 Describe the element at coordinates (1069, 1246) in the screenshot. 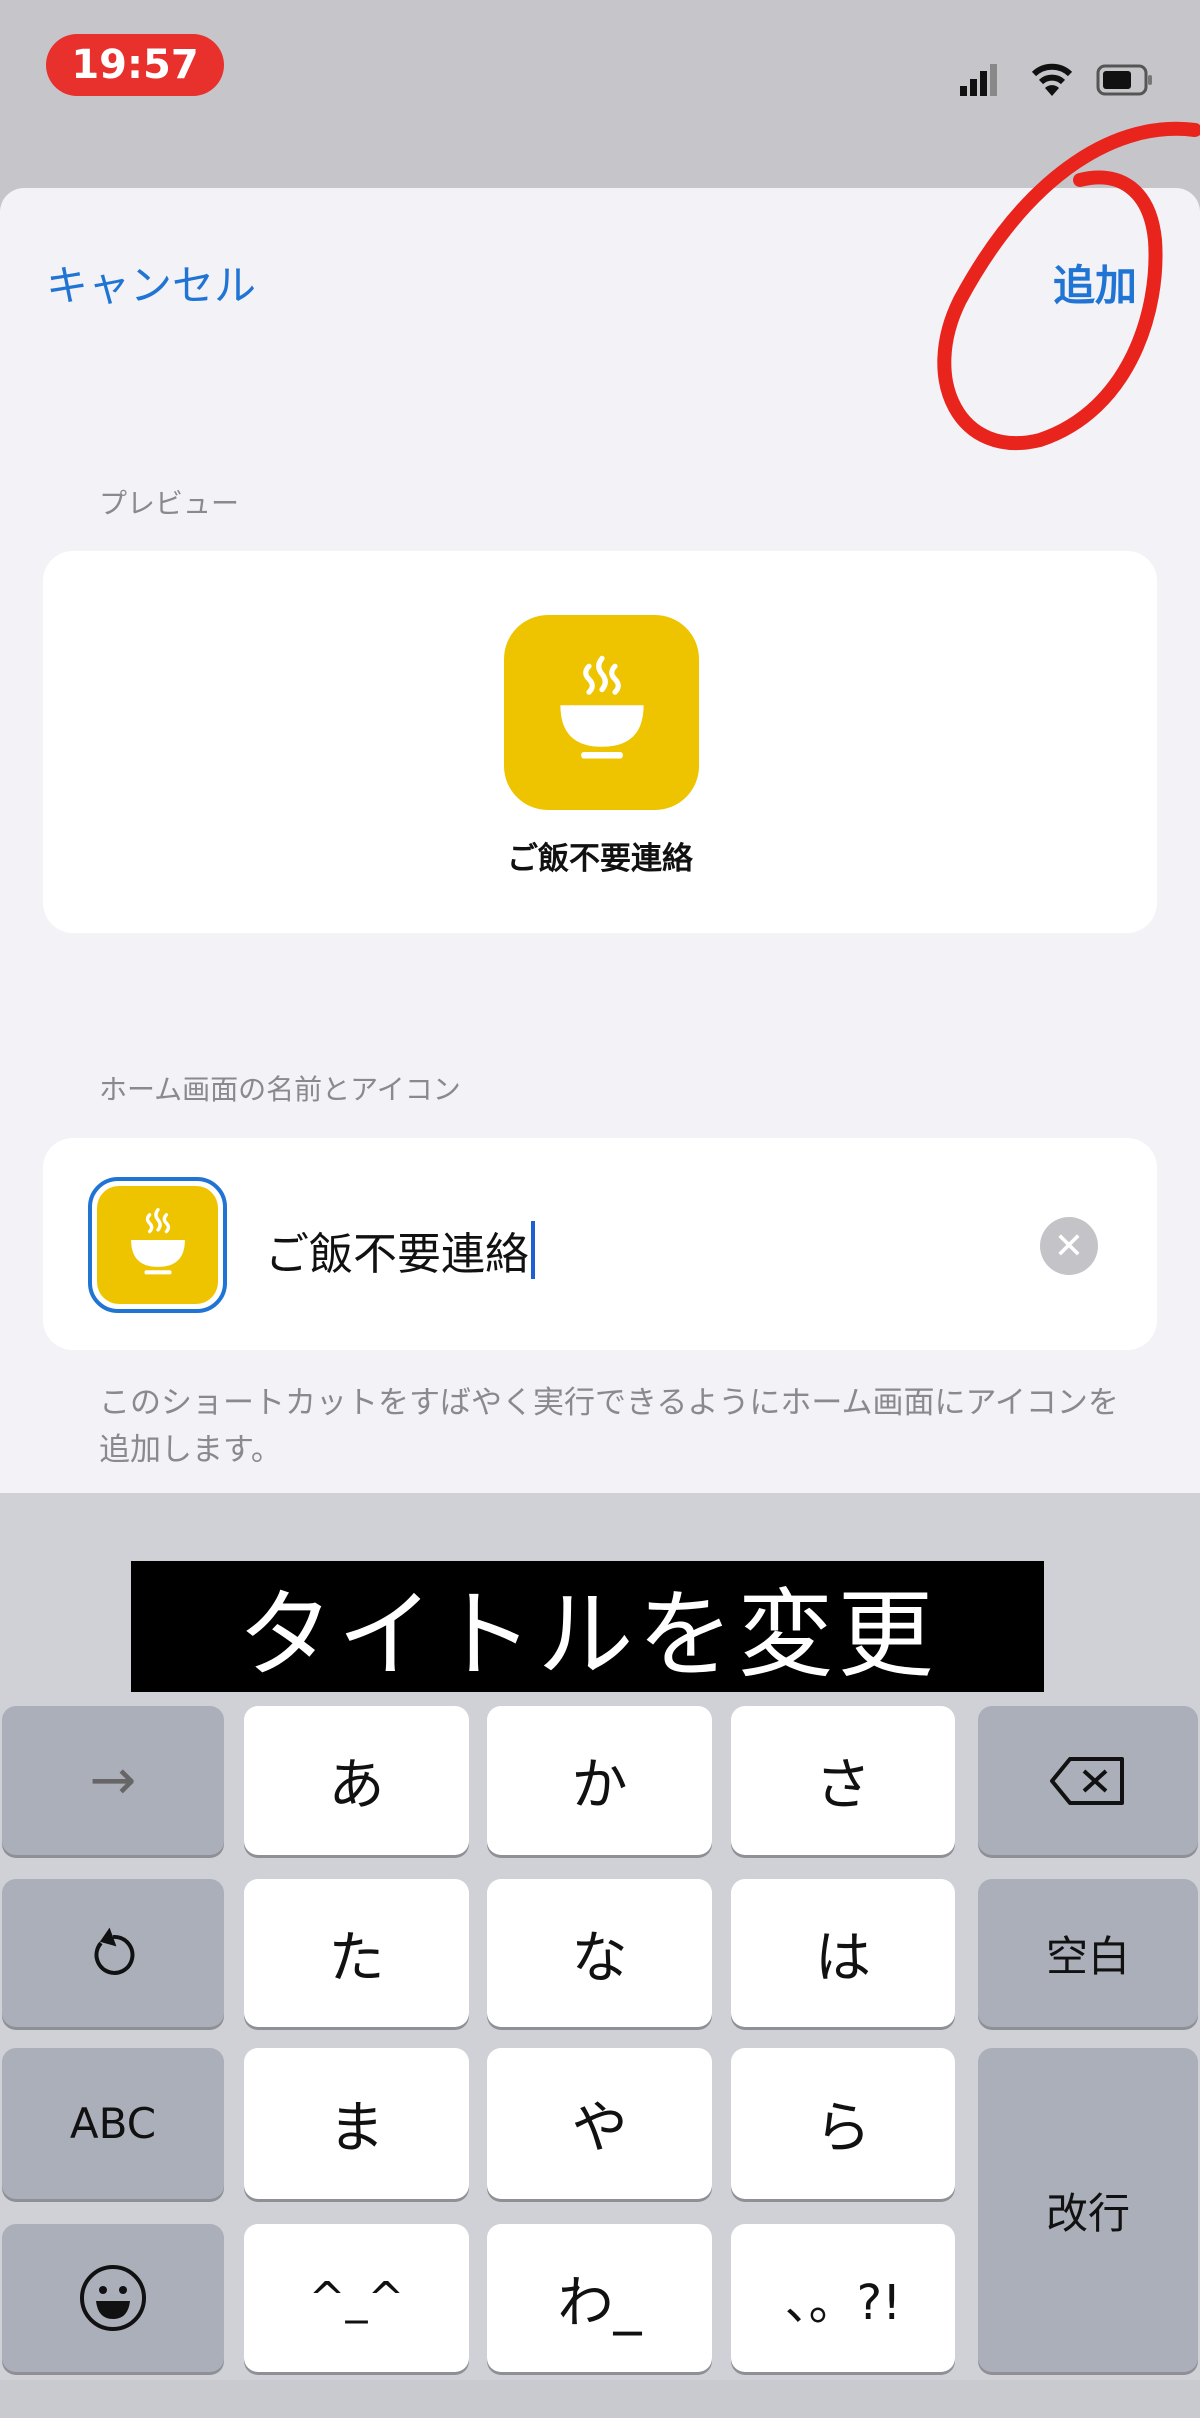

I see `clear-text-icon: ✕` at that location.